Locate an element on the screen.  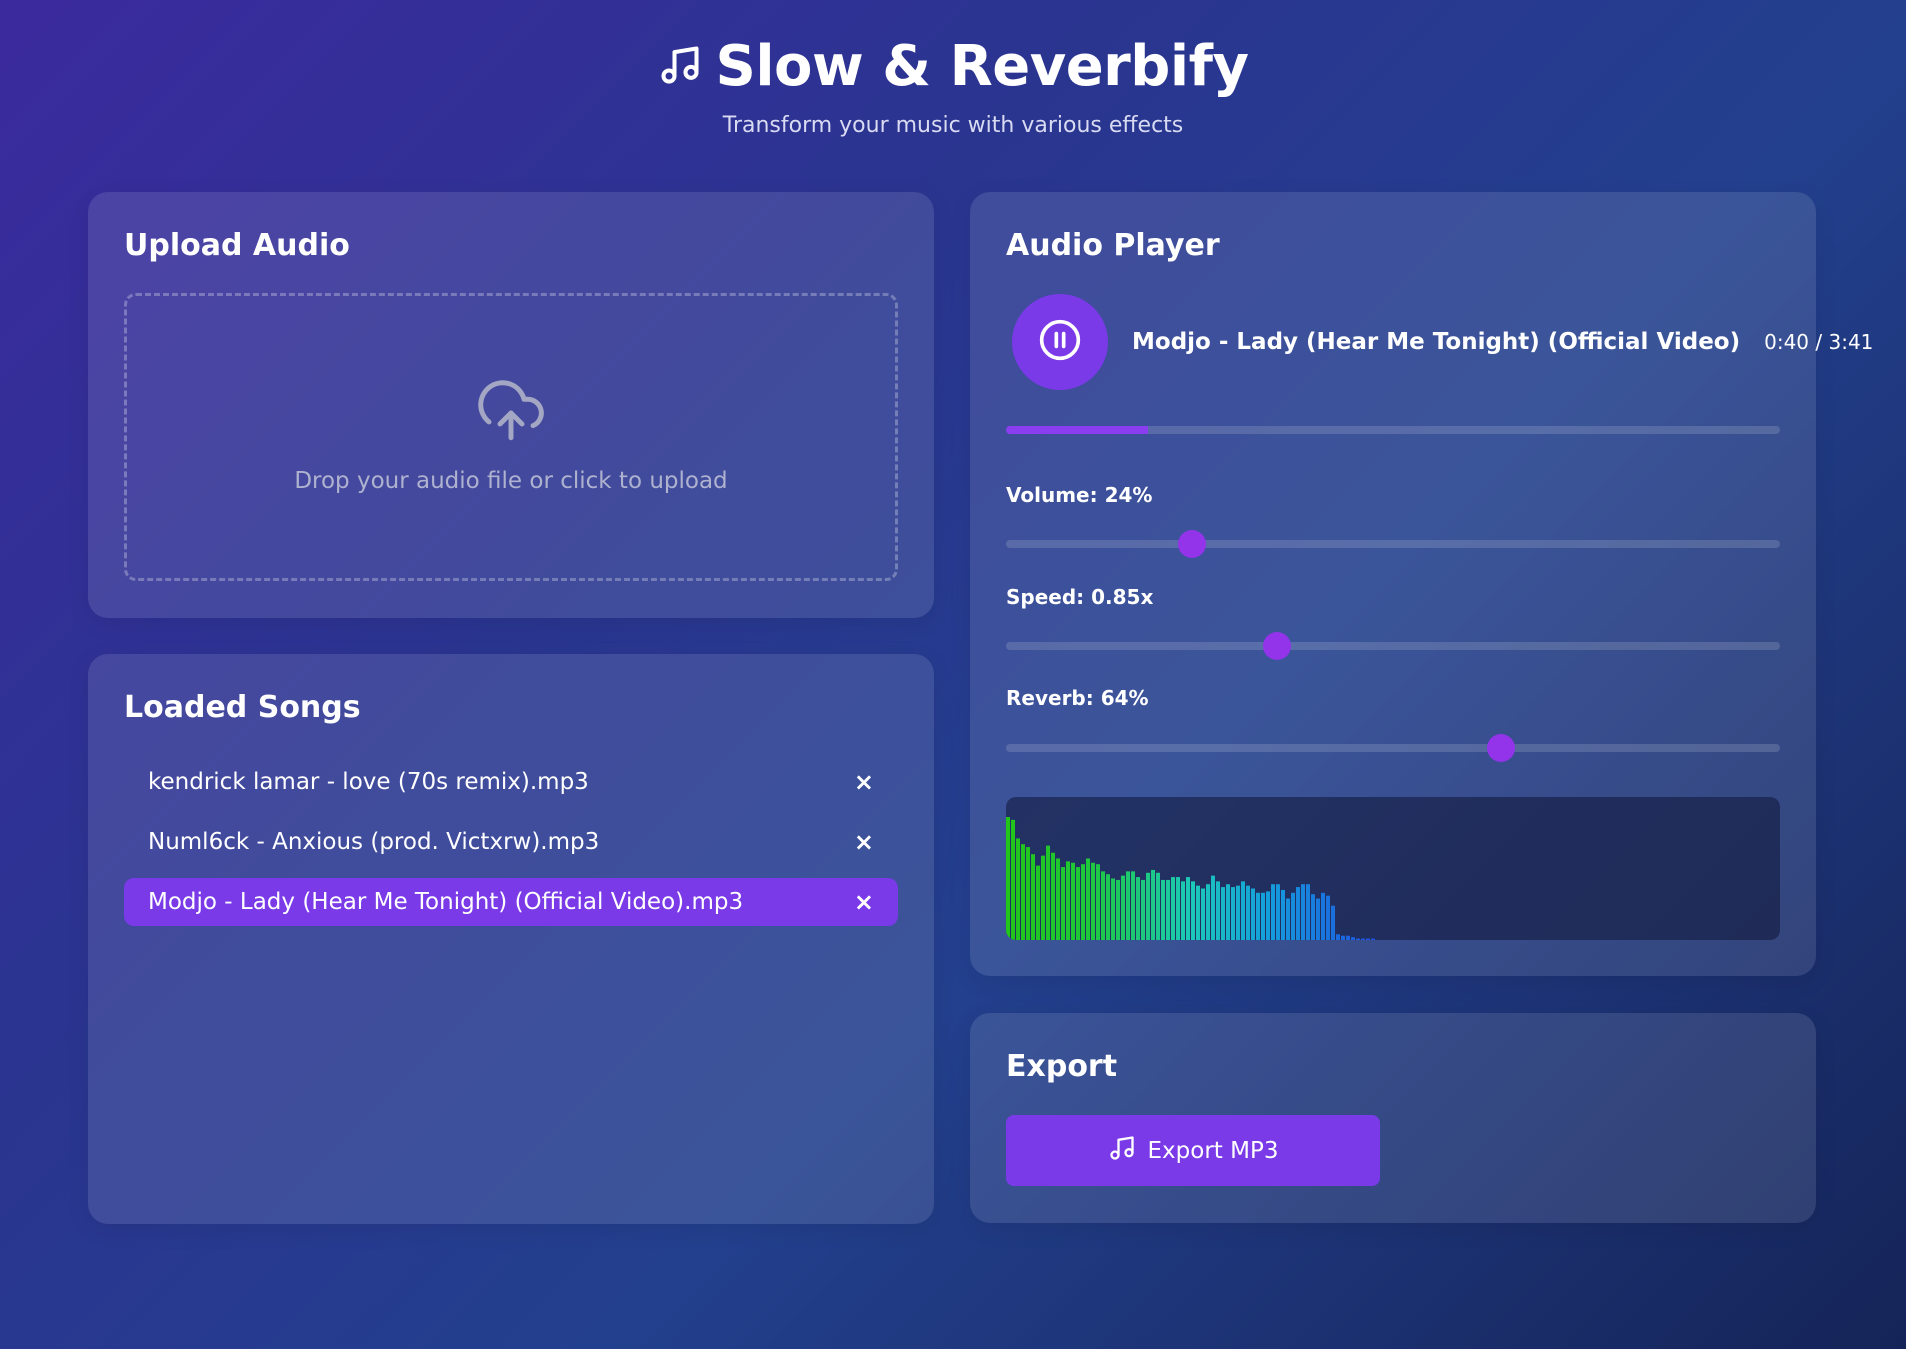
export-heading: Export is located at coordinates (1062, 1066).